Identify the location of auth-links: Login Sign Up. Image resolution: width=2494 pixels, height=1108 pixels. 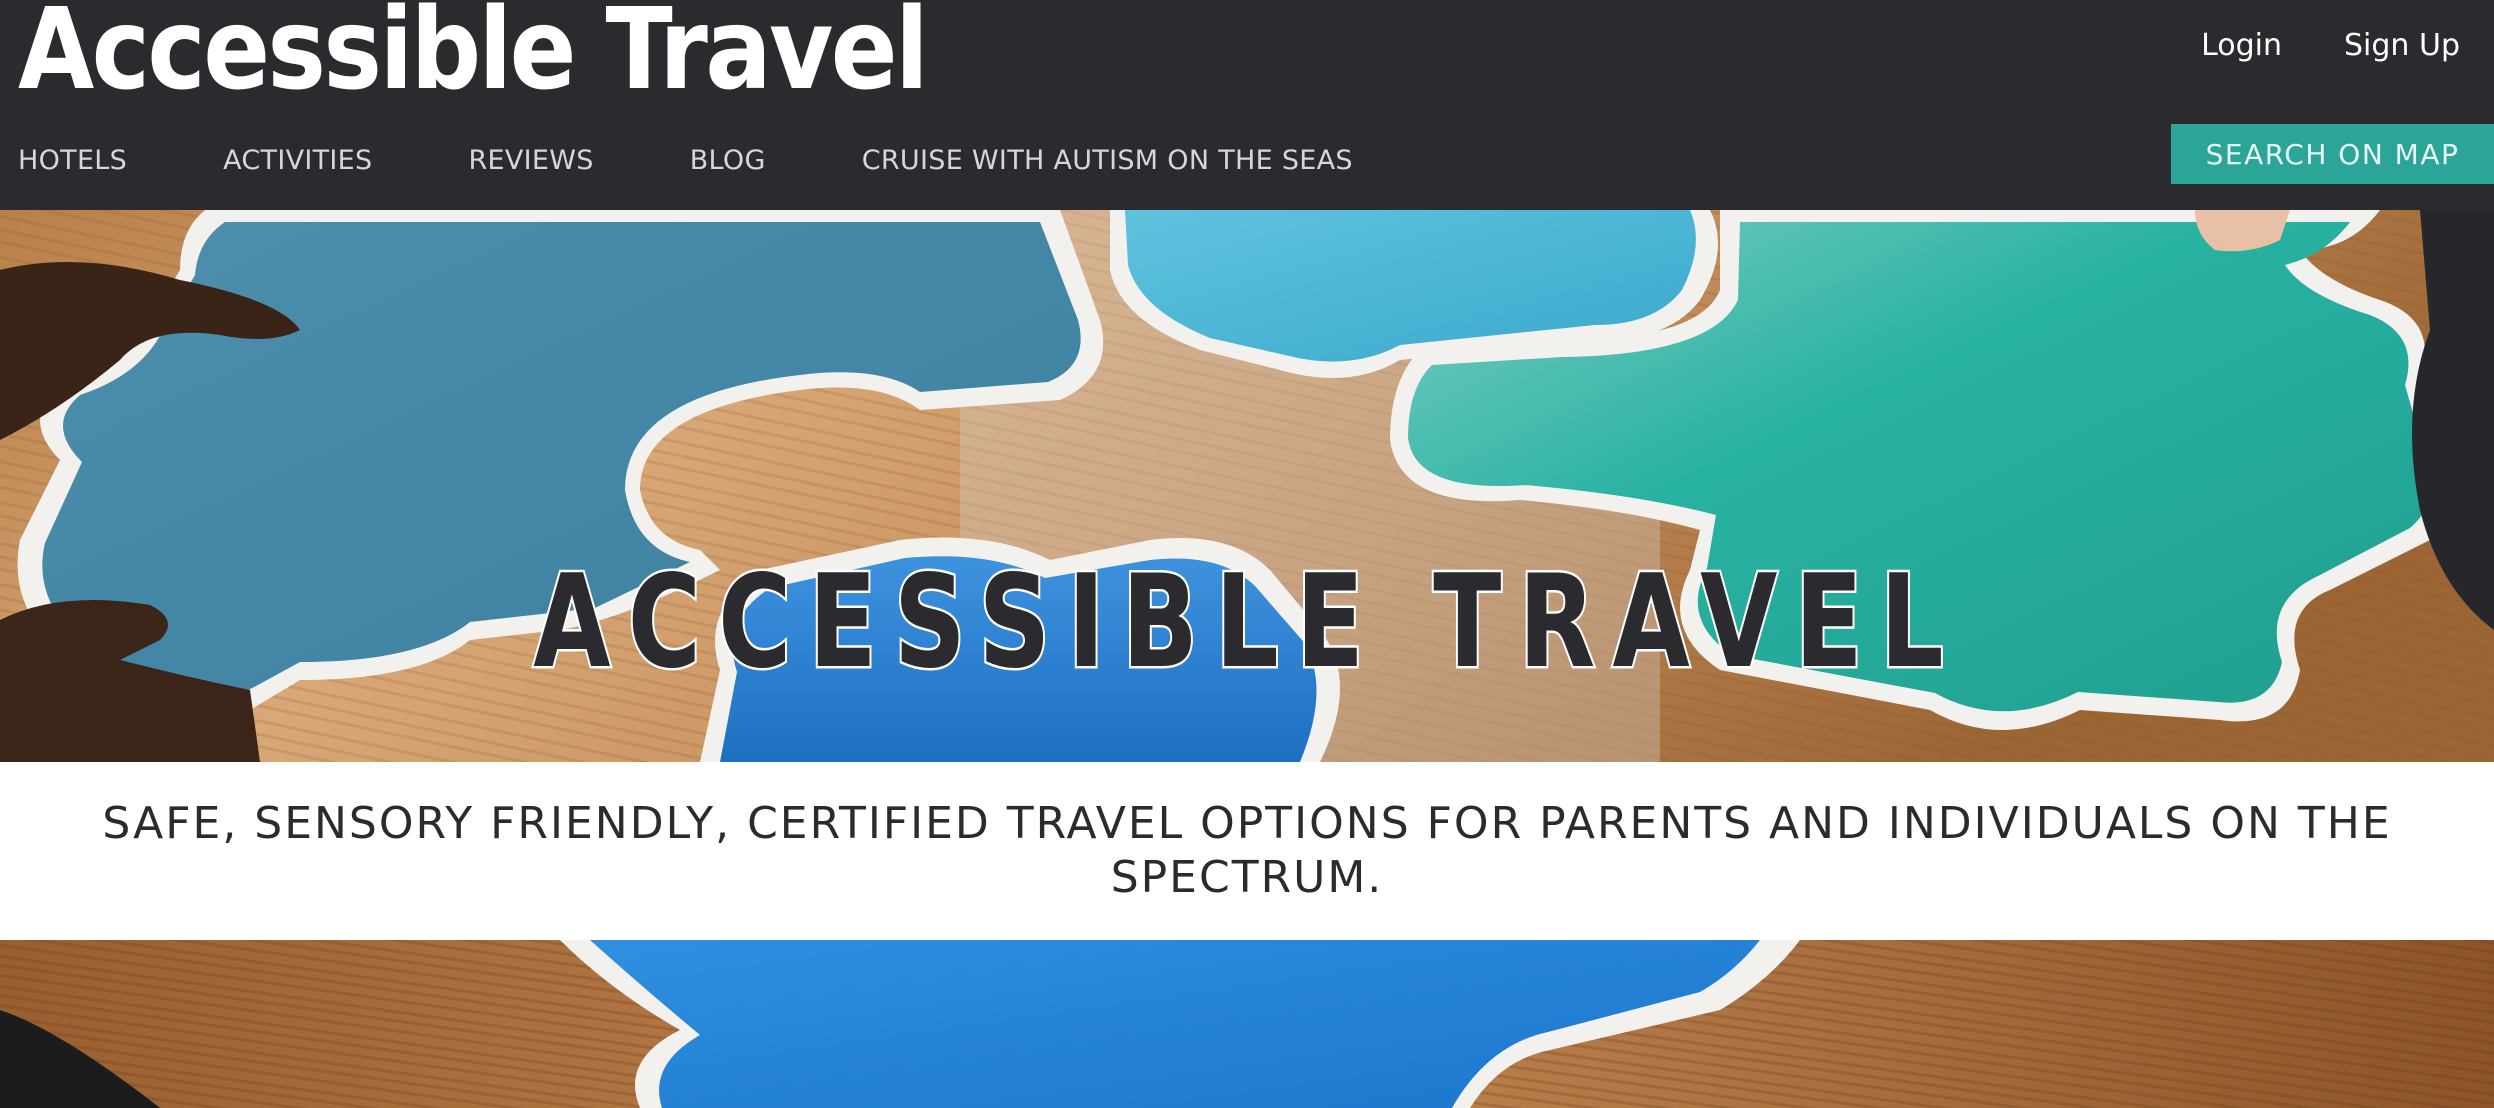
(2330, 45).